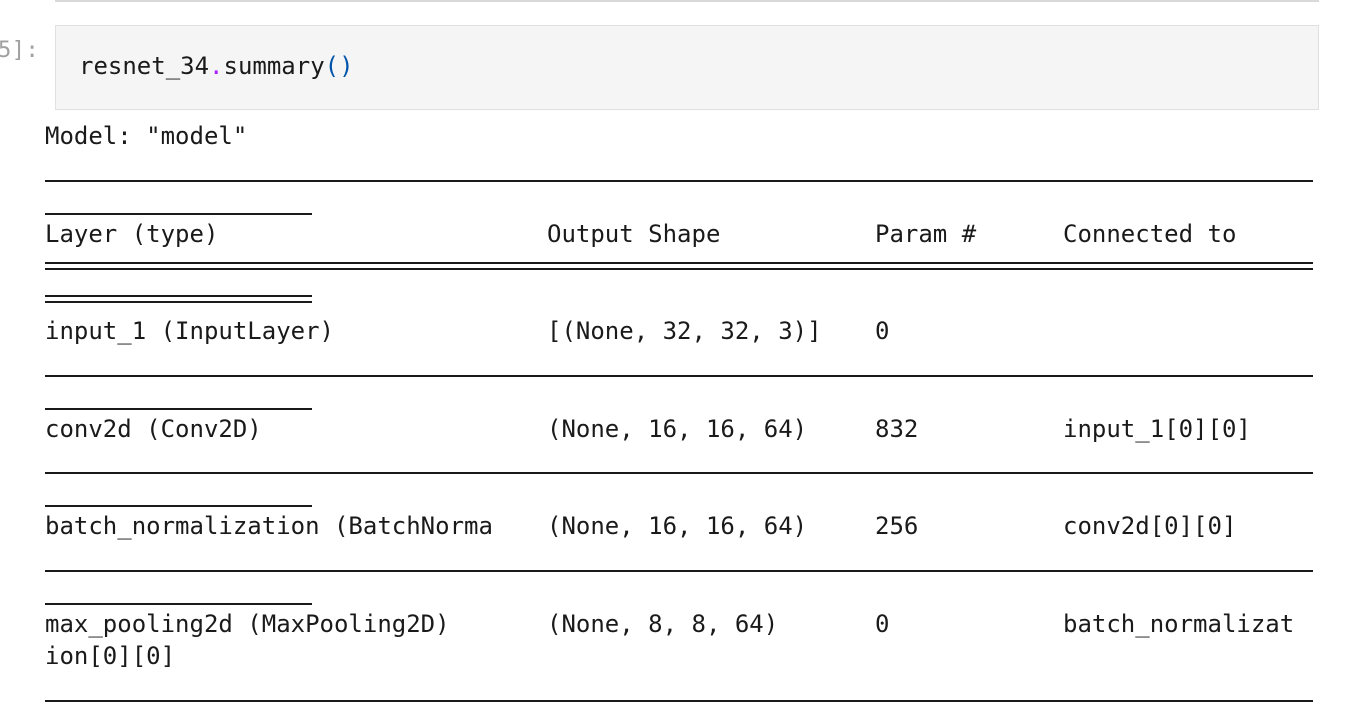 The height and width of the screenshot is (724, 1352). What do you see at coordinates (20, 50) in the screenshot?
I see `cell-prompt: 5]:` at bounding box center [20, 50].